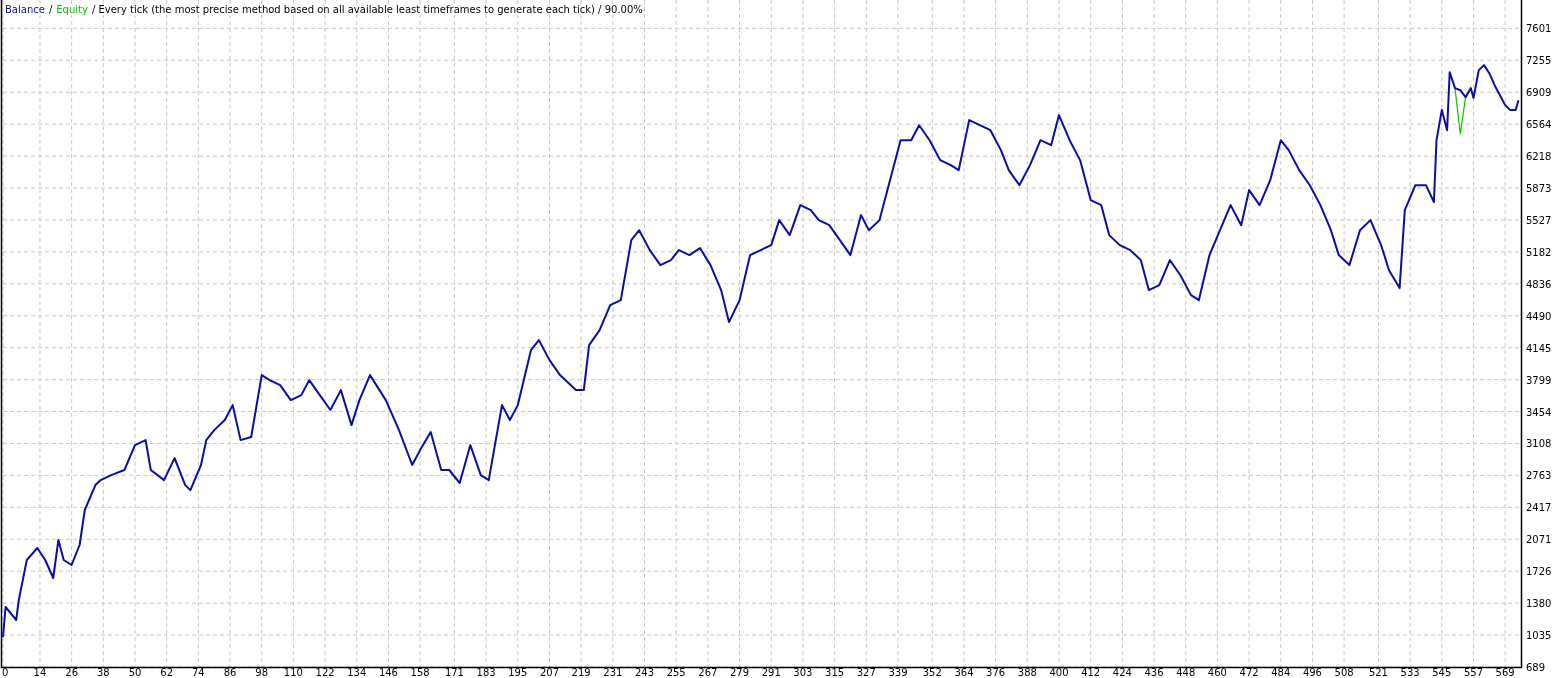 The height and width of the screenshot is (678, 1562). What do you see at coordinates (1539, 29) in the screenshot?
I see `y-axis-label: 7601` at bounding box center [1539, 29].